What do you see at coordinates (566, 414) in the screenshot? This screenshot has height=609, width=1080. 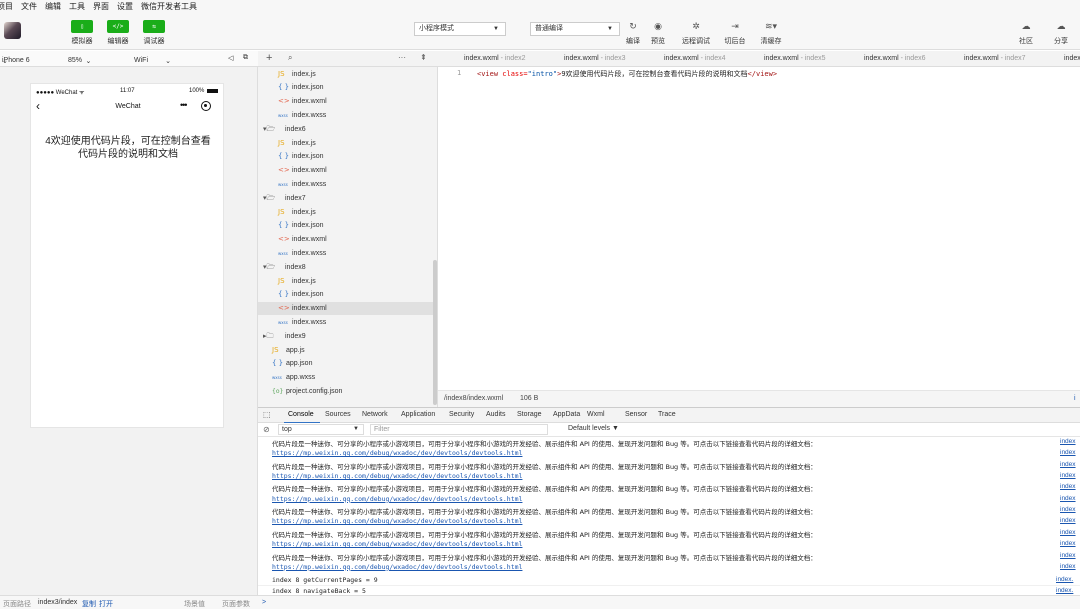 I see `devtools-tab-appdata: AppData` at bounding box center [566, 414].